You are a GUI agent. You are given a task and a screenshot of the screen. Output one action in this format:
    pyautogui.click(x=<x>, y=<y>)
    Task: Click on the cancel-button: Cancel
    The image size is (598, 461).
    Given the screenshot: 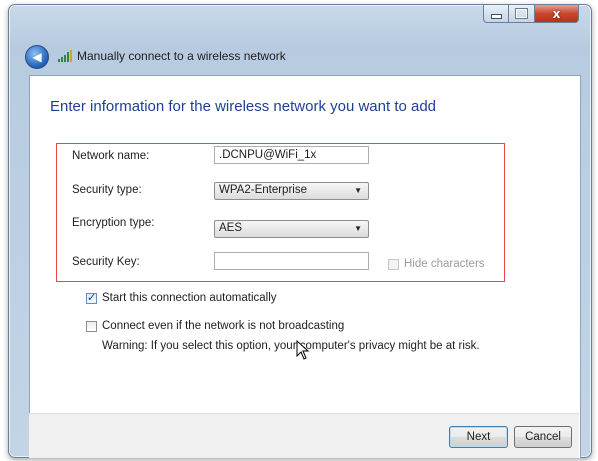 What is the action you would take?
    pyautogui.click(x=543, y=437)
    